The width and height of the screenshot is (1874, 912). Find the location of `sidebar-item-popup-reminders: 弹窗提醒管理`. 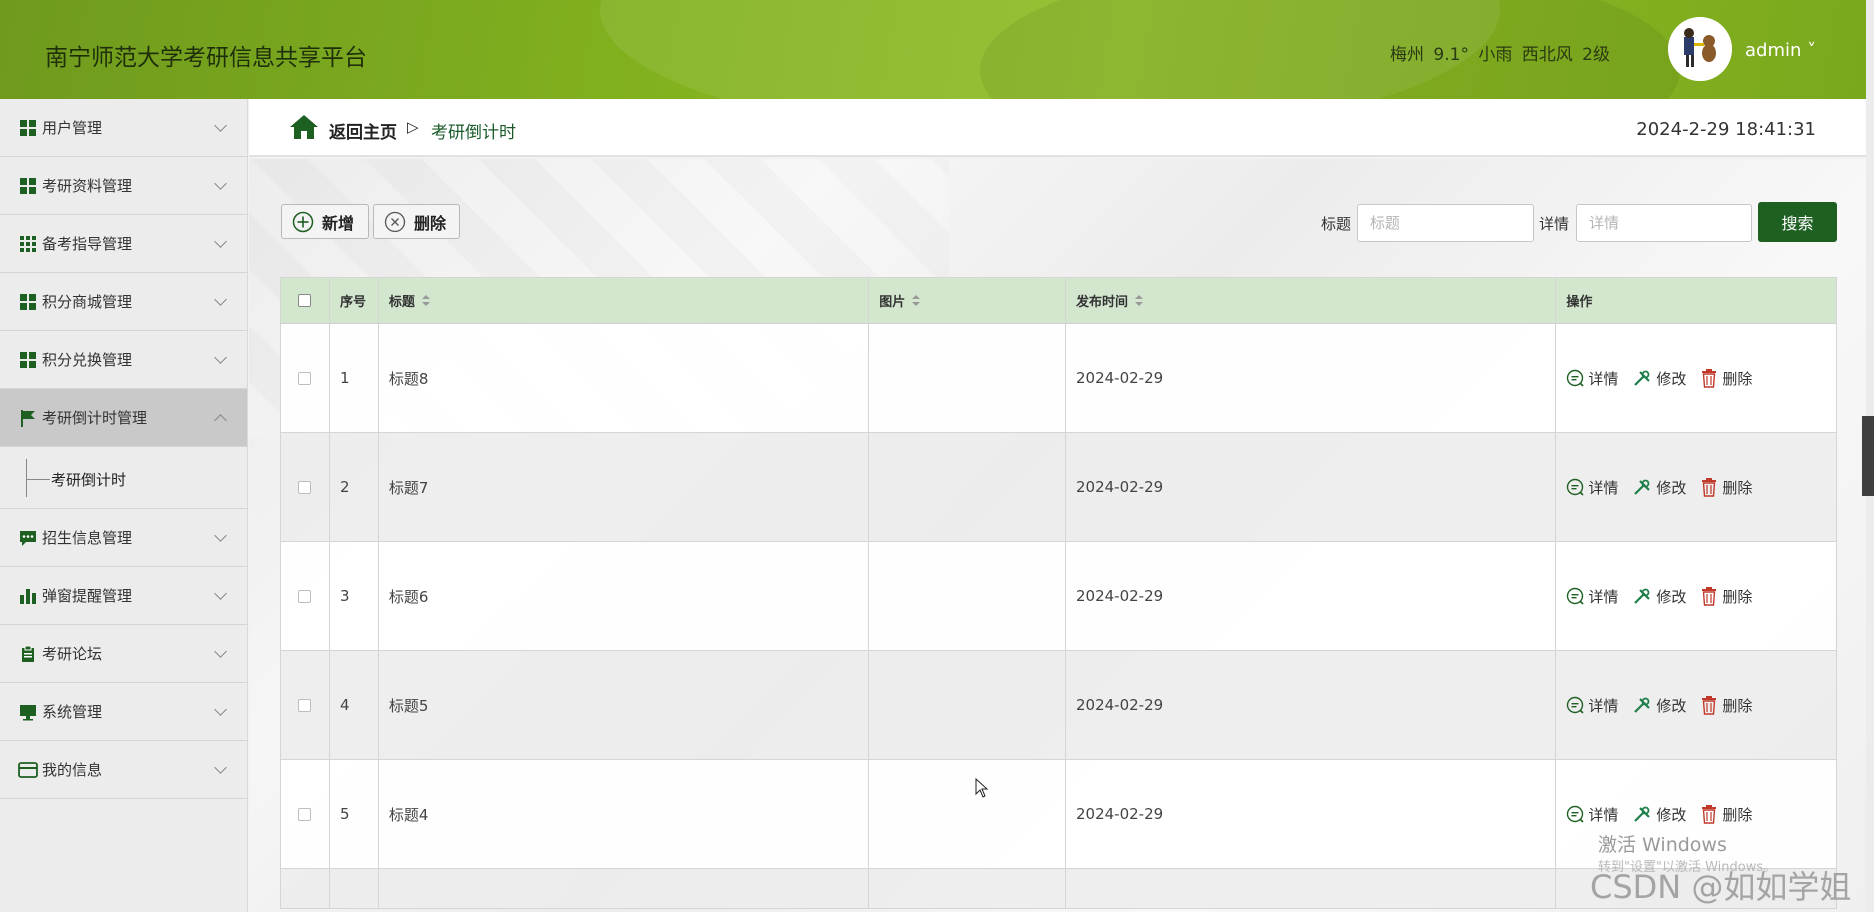

sidebar-item-popup-reminders: 弹窗提醒管理 is located at coordinates (123, 596).